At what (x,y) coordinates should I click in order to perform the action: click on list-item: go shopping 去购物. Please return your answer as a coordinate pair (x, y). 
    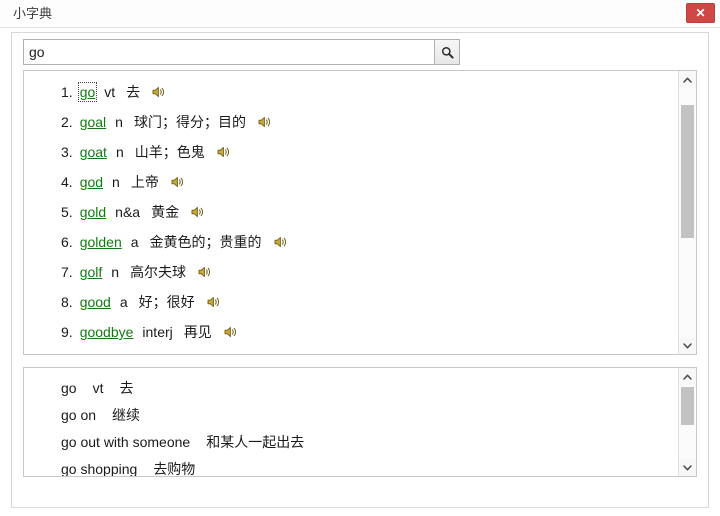
    Looking at the image, I should click on (351, 466).